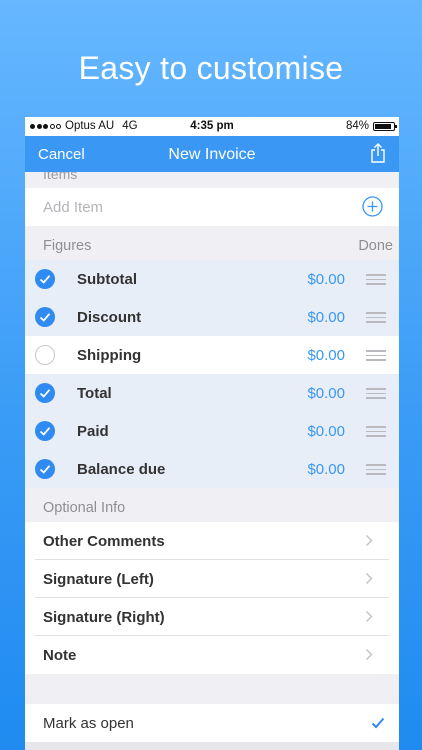  Describe the element at coordinates (385, 126) in the screenshot. I see `battery-icon` at that location.